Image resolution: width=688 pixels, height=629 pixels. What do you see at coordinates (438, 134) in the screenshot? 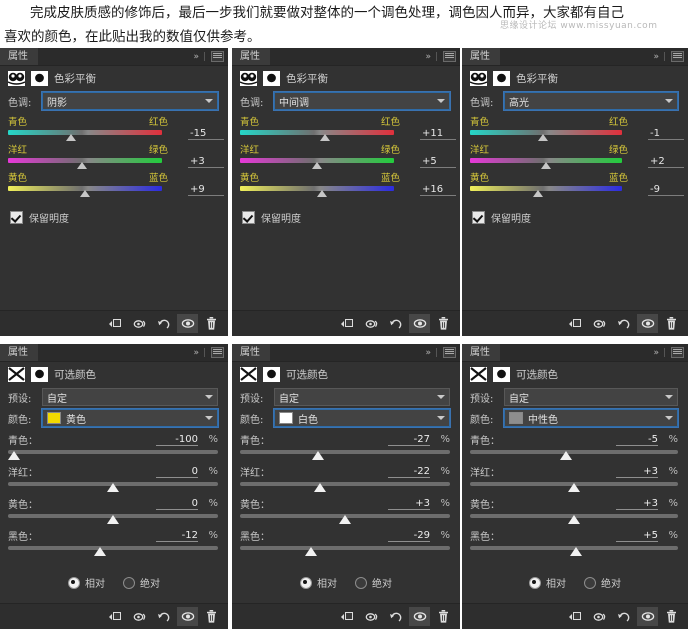
I see `slider-value: +11` at bounding box center [438, 134].